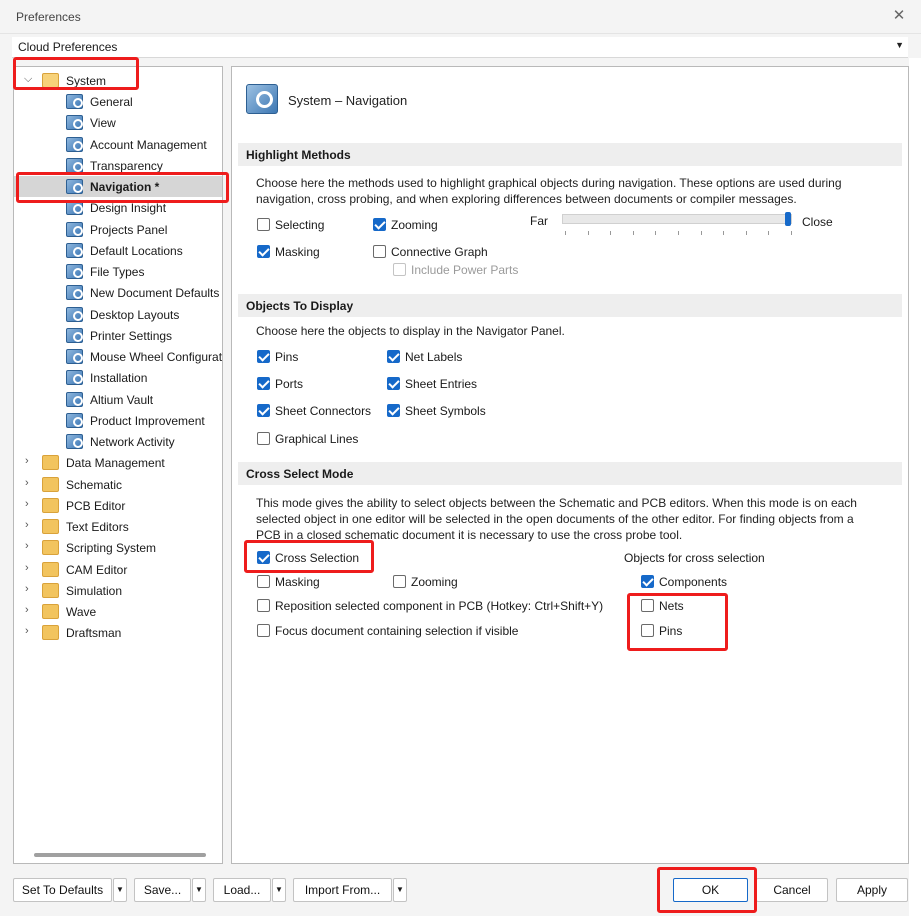  Describe the element at coordinates (50, 80) in the screenshot. I see `folder-open-icon` at that location.